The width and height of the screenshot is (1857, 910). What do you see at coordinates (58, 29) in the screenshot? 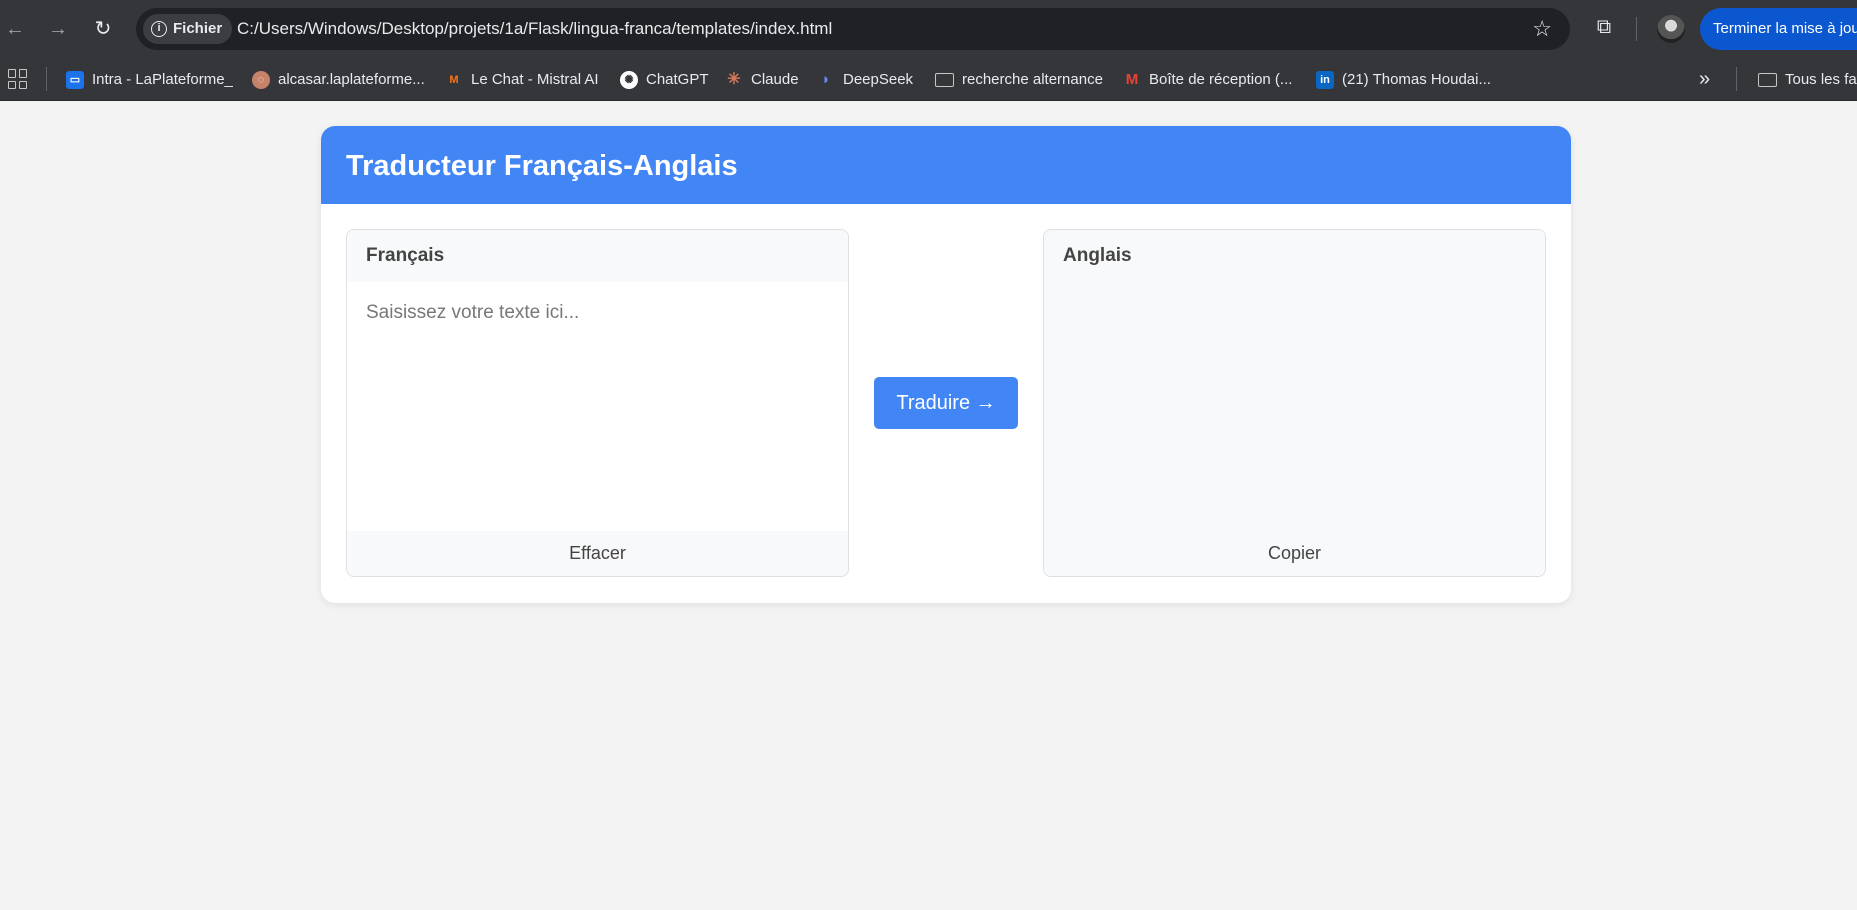
I see `forward-arrow-icon: →` at bounding box center [58, 29].